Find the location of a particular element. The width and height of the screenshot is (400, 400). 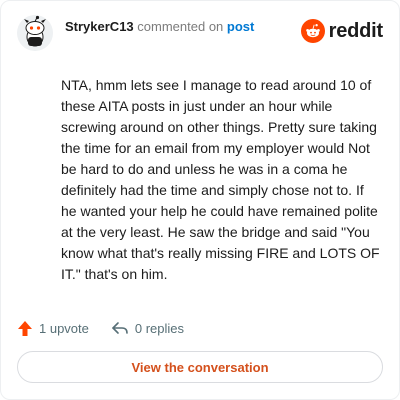

user-avatar is located at coordinates (35, 33).